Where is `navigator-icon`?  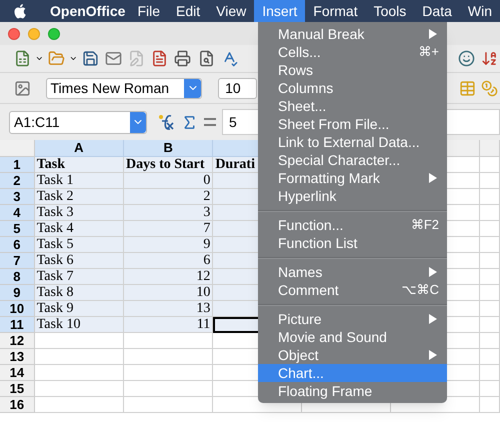 navigator-icon is located at coordinates (466, 59).